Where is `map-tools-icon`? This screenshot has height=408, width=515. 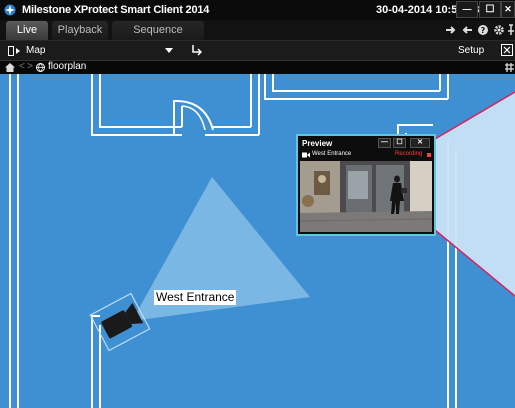 map-tools-icon is located at coordinates (509, 67).